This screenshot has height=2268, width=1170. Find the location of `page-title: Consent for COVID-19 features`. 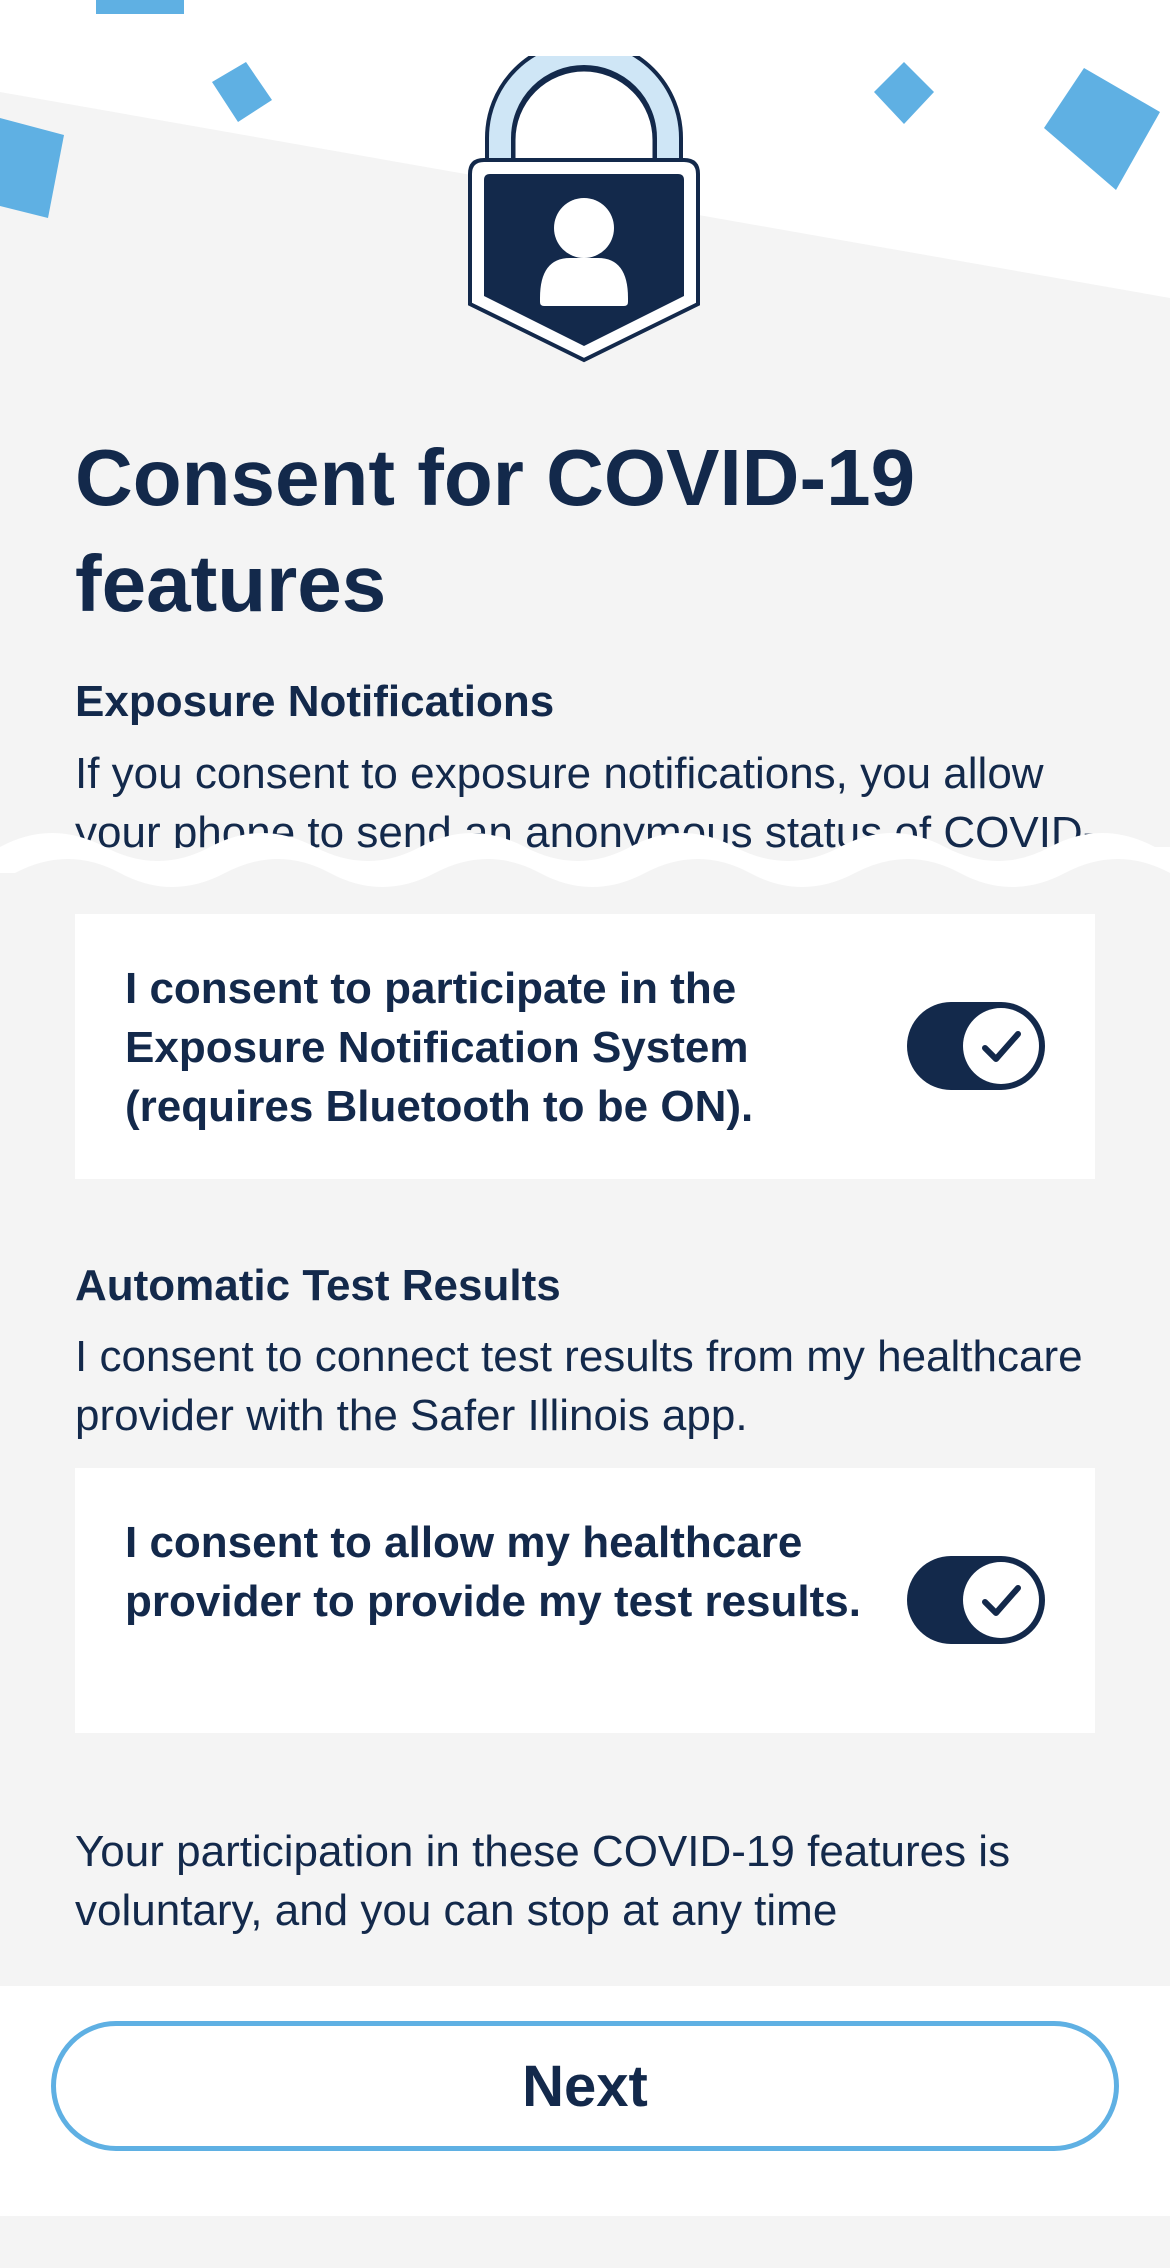

page-title: Consent for COVID-19 features is located at coordinates (495, 530).